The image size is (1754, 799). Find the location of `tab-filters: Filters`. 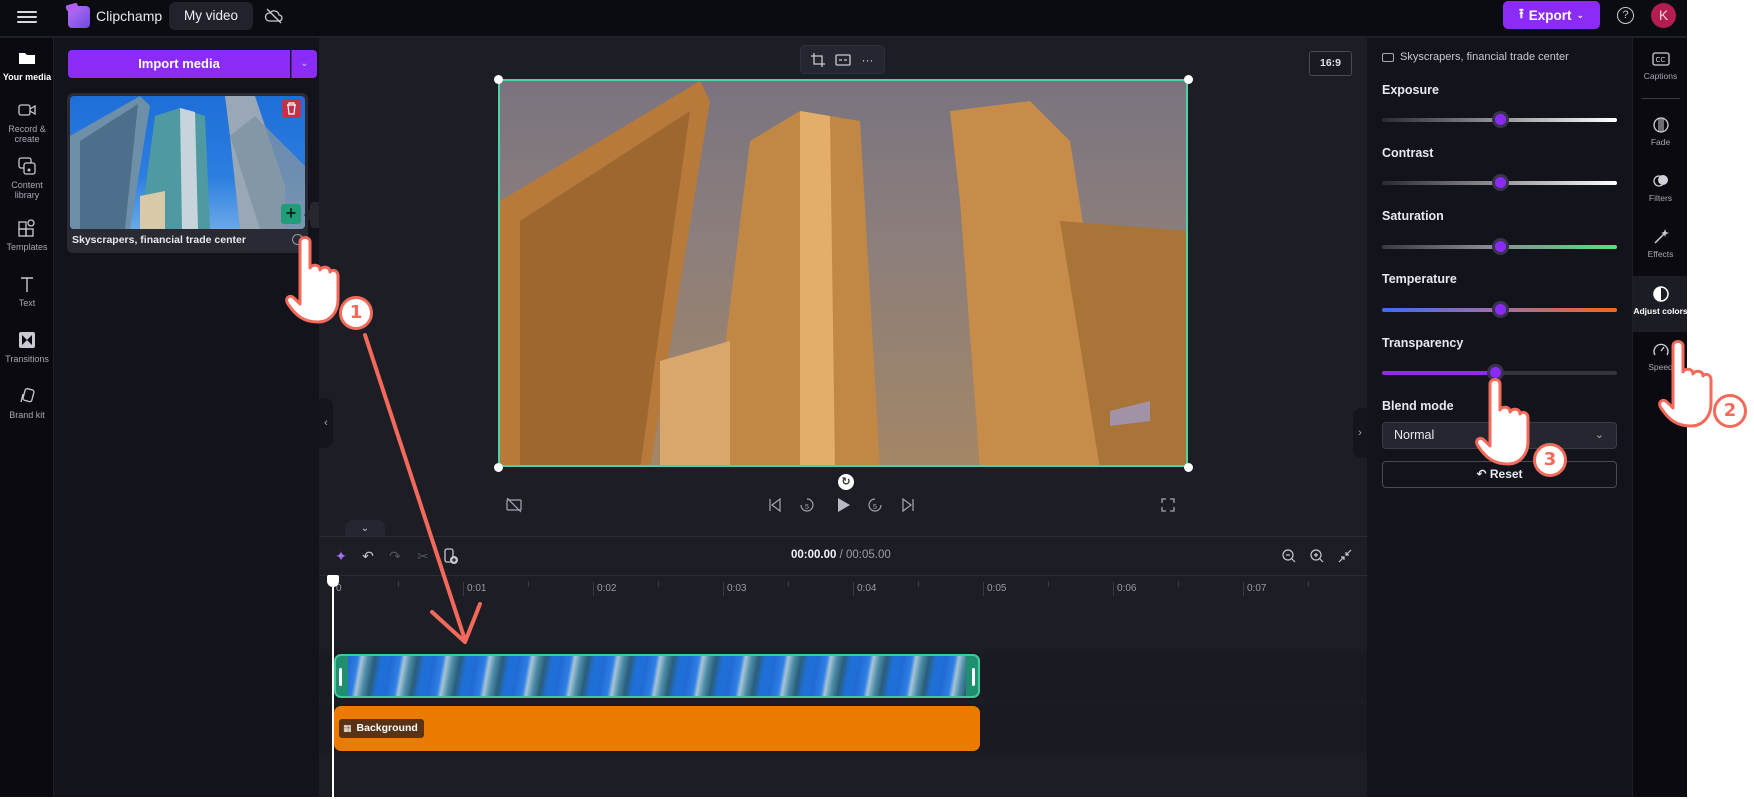

tab-filters: Filters is located at coordinates (1660, 187).